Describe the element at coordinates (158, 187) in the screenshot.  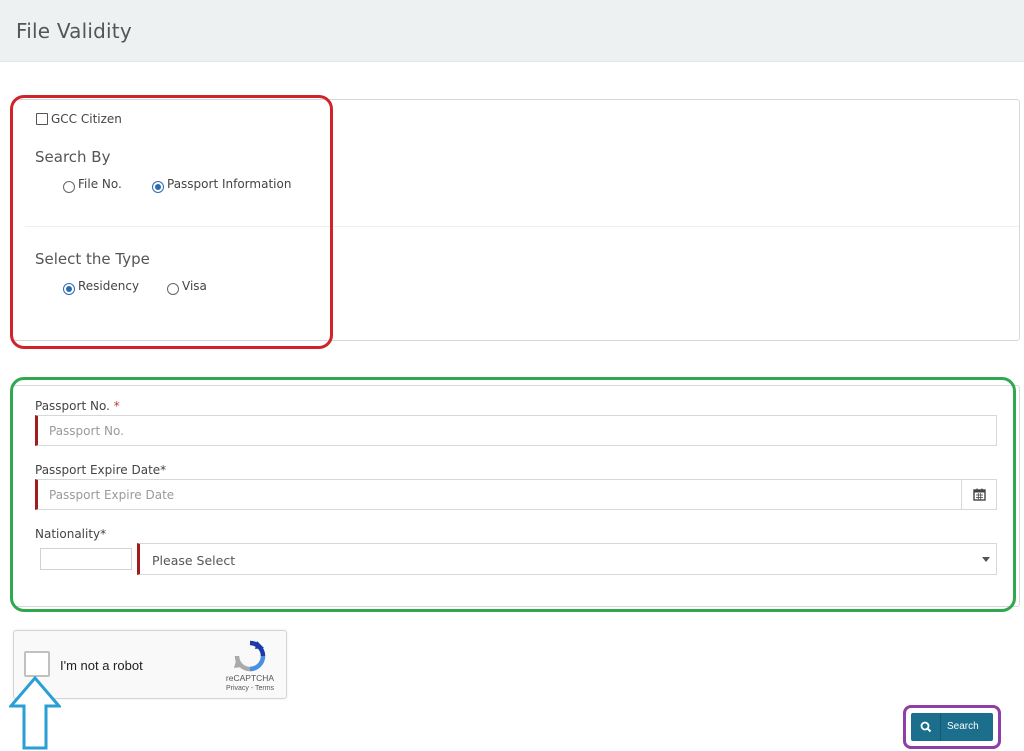
I see `radio-passport-information` at that location.